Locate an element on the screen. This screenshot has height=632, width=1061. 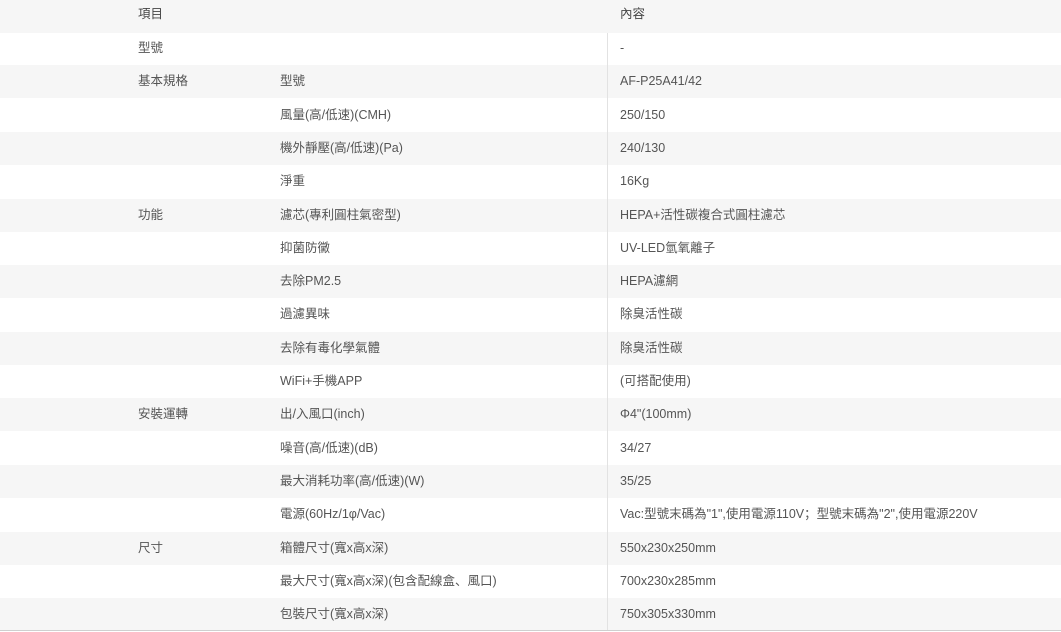
table-row: 包裝尺寸(寬x高x深) 750x305x330mm is located at coordinates (530, 615).